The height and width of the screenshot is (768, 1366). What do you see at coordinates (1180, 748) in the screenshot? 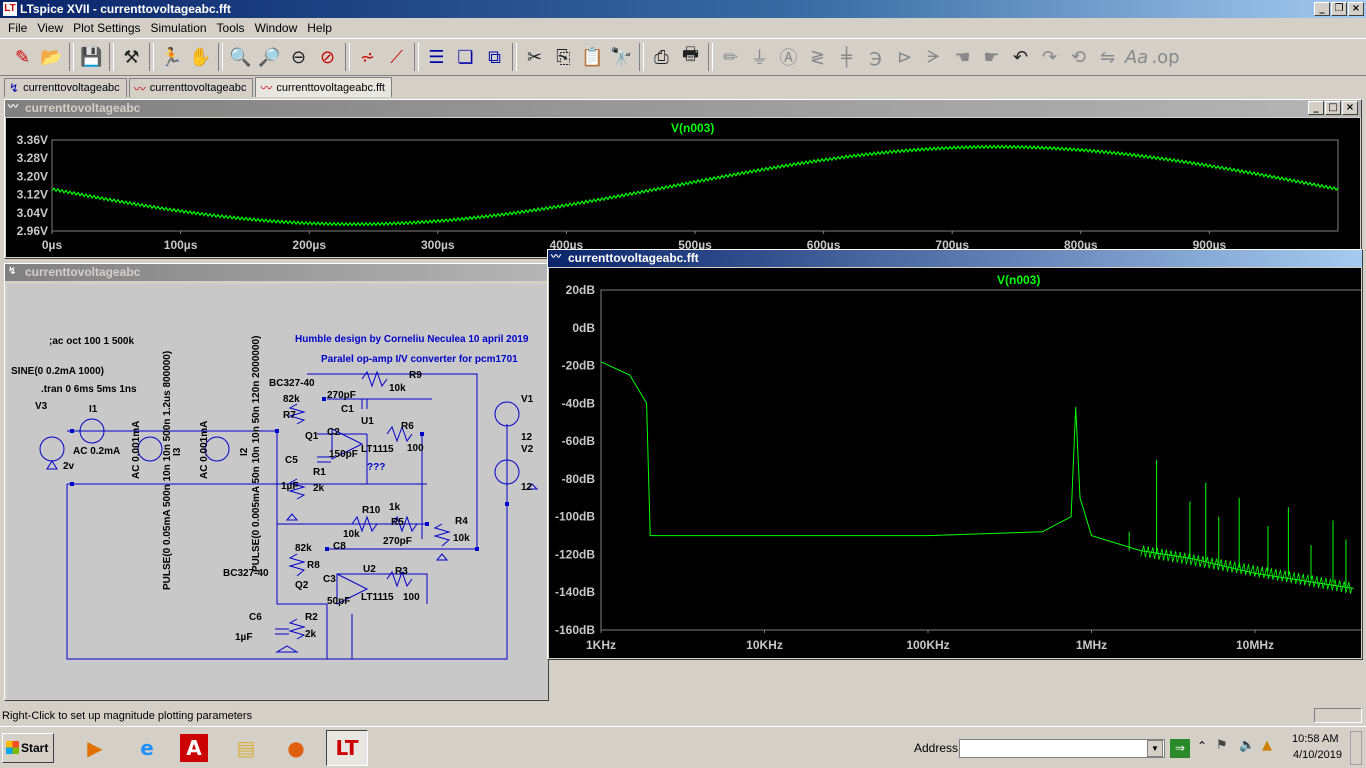
I see `go-icon: ⇒` at bounding box center [1180, 748].